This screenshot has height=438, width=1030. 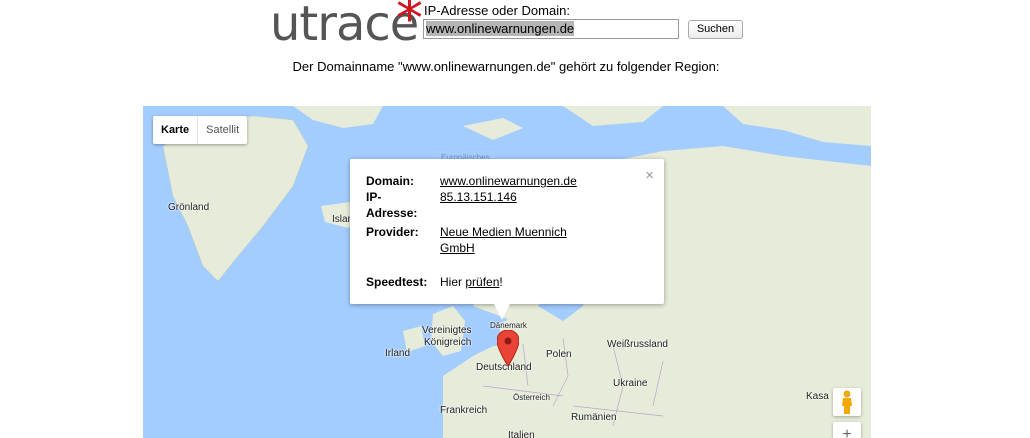 I want to click on ip-domain-input-value: www.onlinewarnungen.de, so click(x=500, y=28).